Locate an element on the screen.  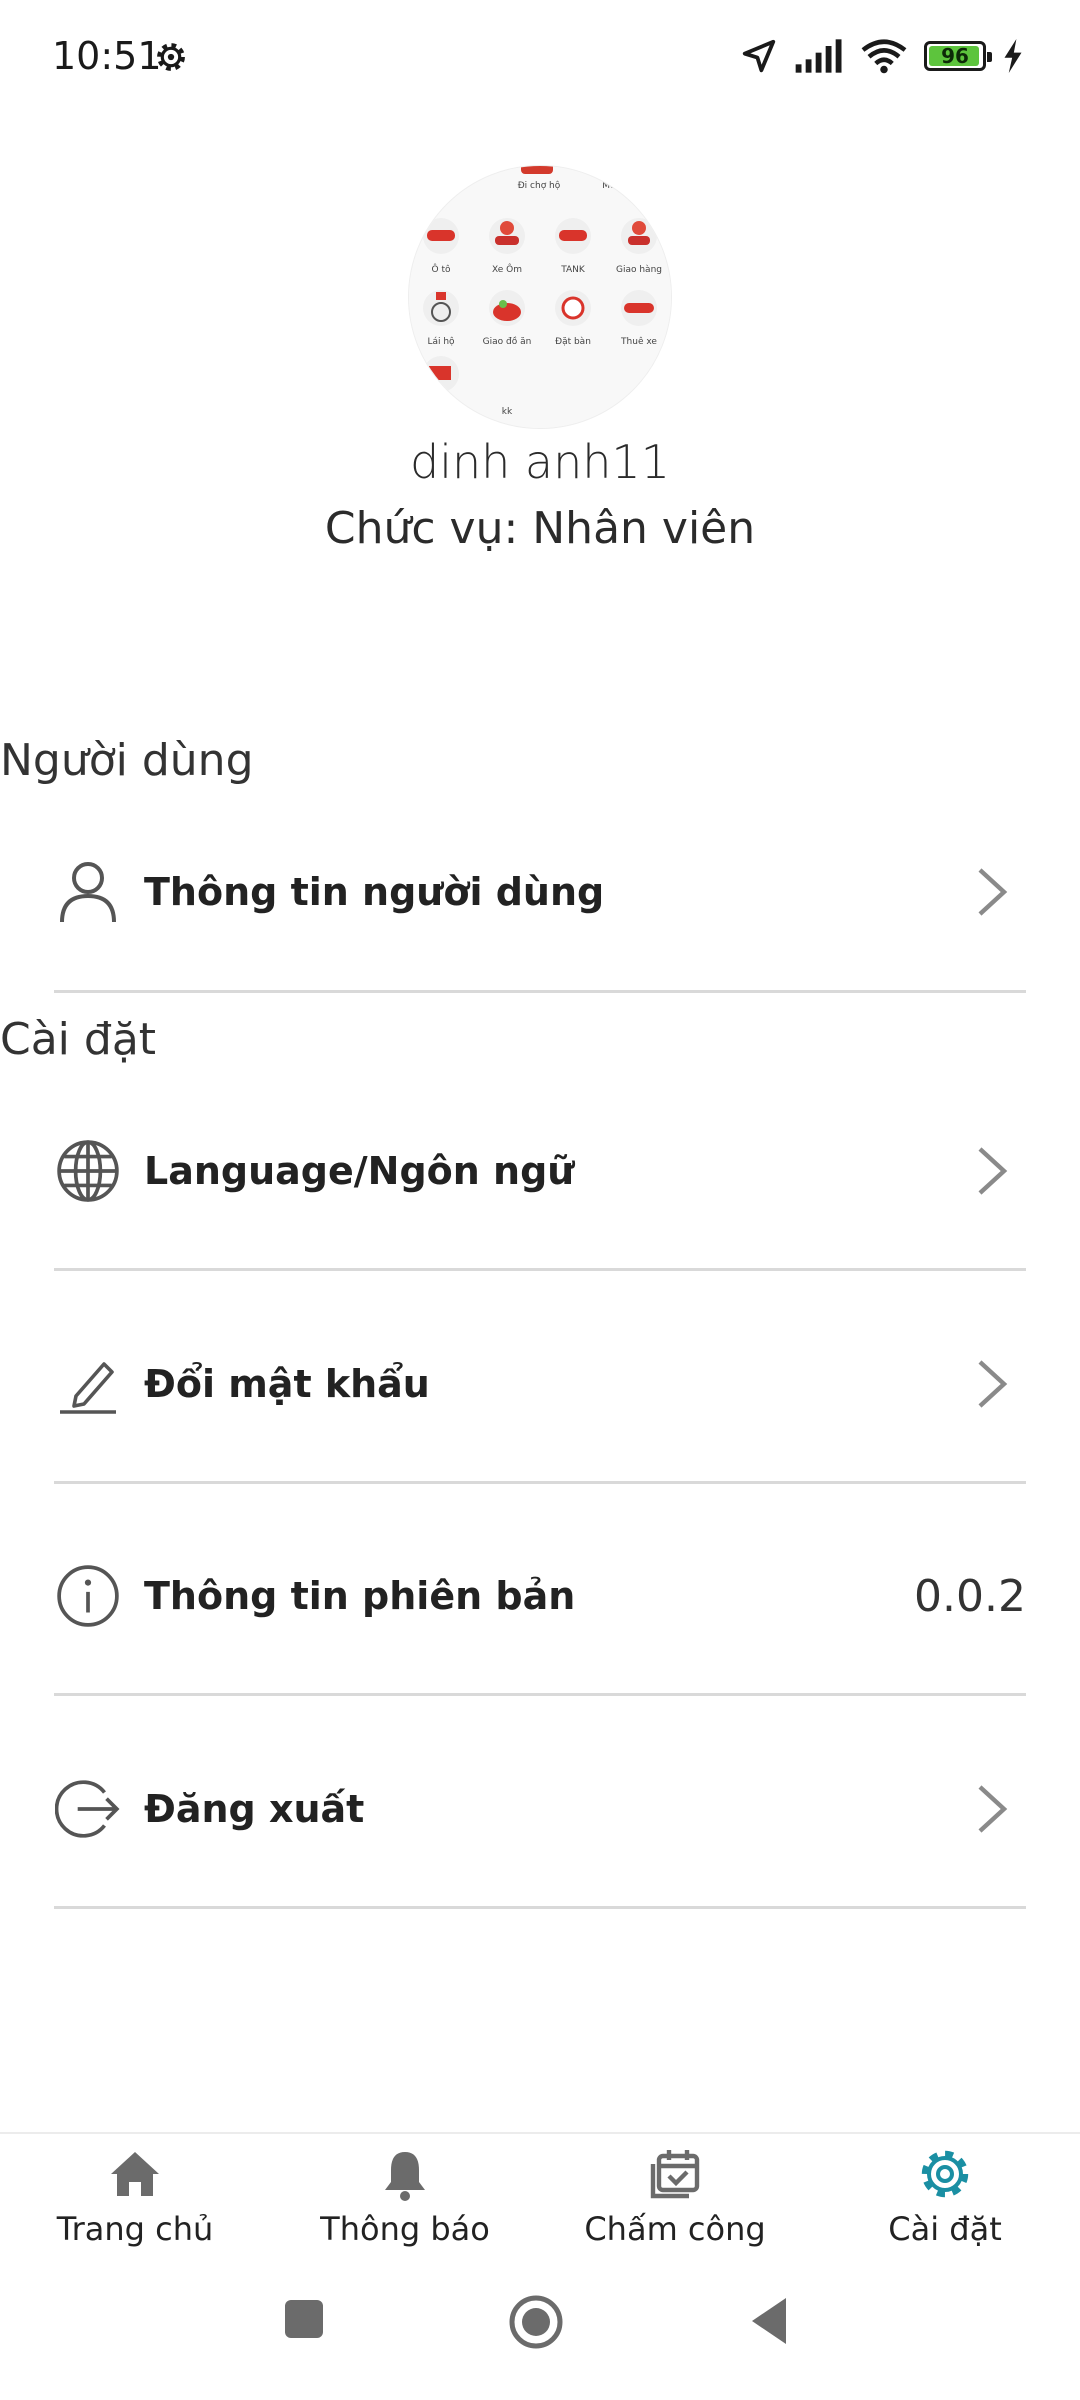
section-title-user: Người dùng is located at coordinates (127, 760).